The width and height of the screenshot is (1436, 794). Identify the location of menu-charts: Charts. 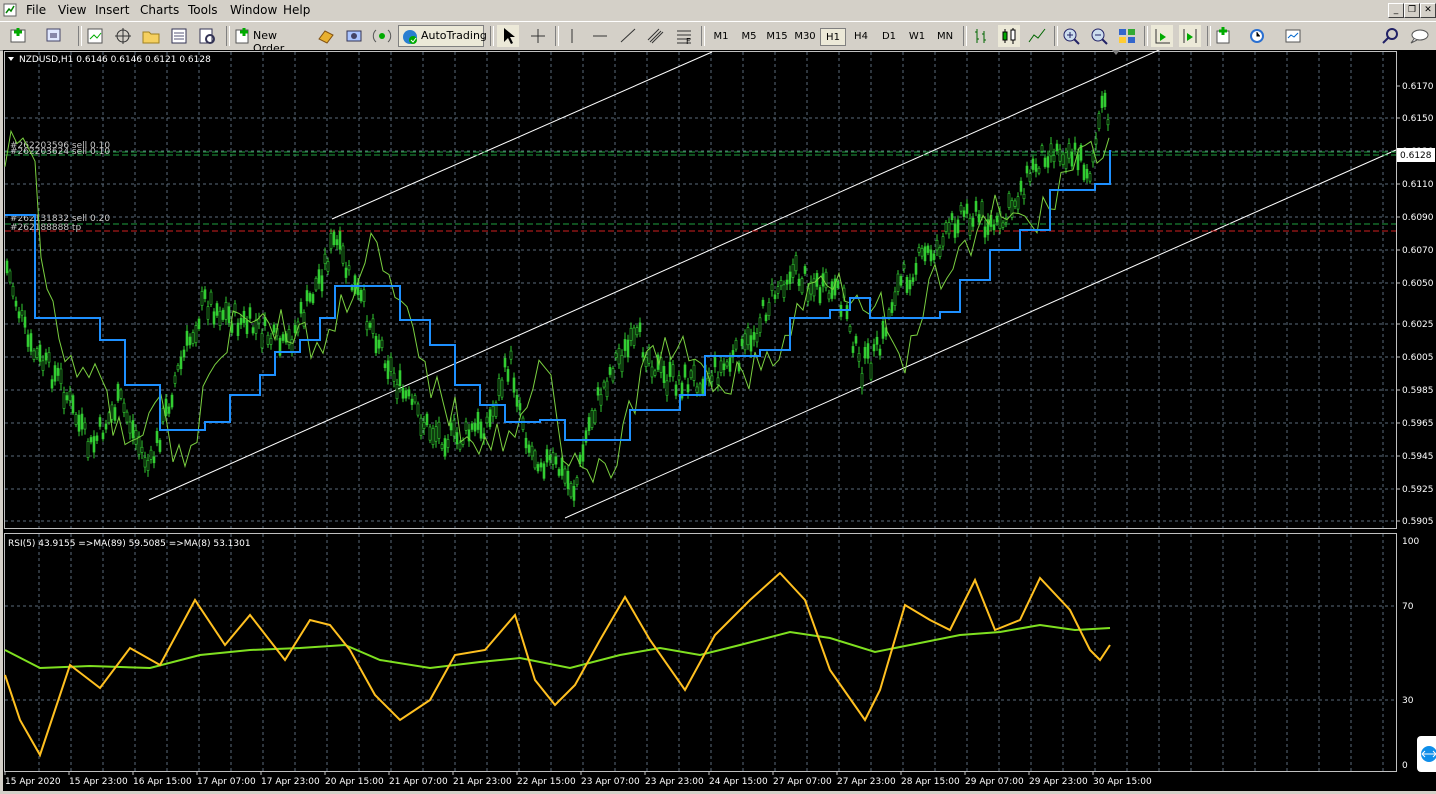
(159, 10).